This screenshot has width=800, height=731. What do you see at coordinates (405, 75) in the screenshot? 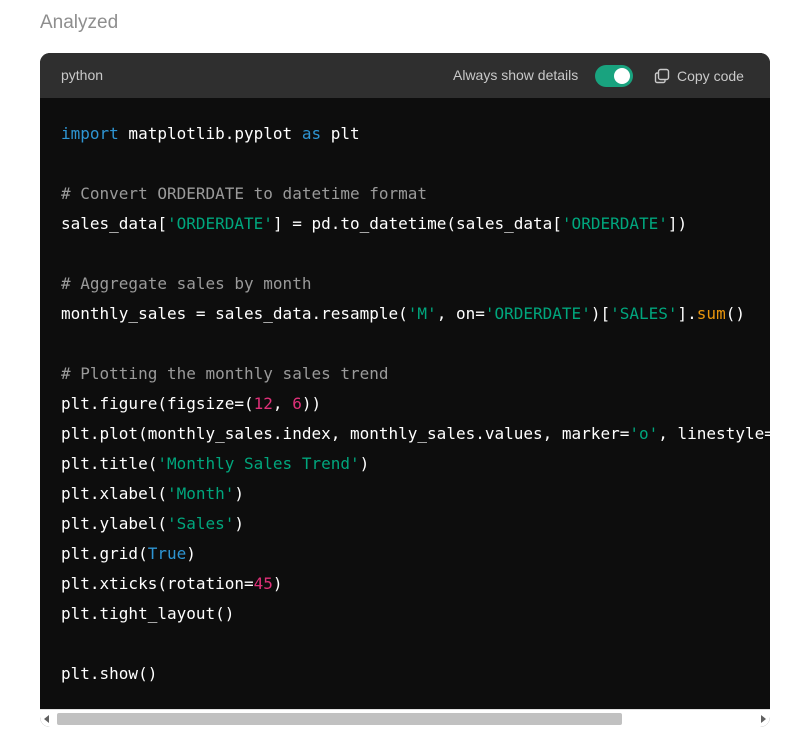
I see `code-block-header: python Always show details Copy code` at bounding box center [405, 75].